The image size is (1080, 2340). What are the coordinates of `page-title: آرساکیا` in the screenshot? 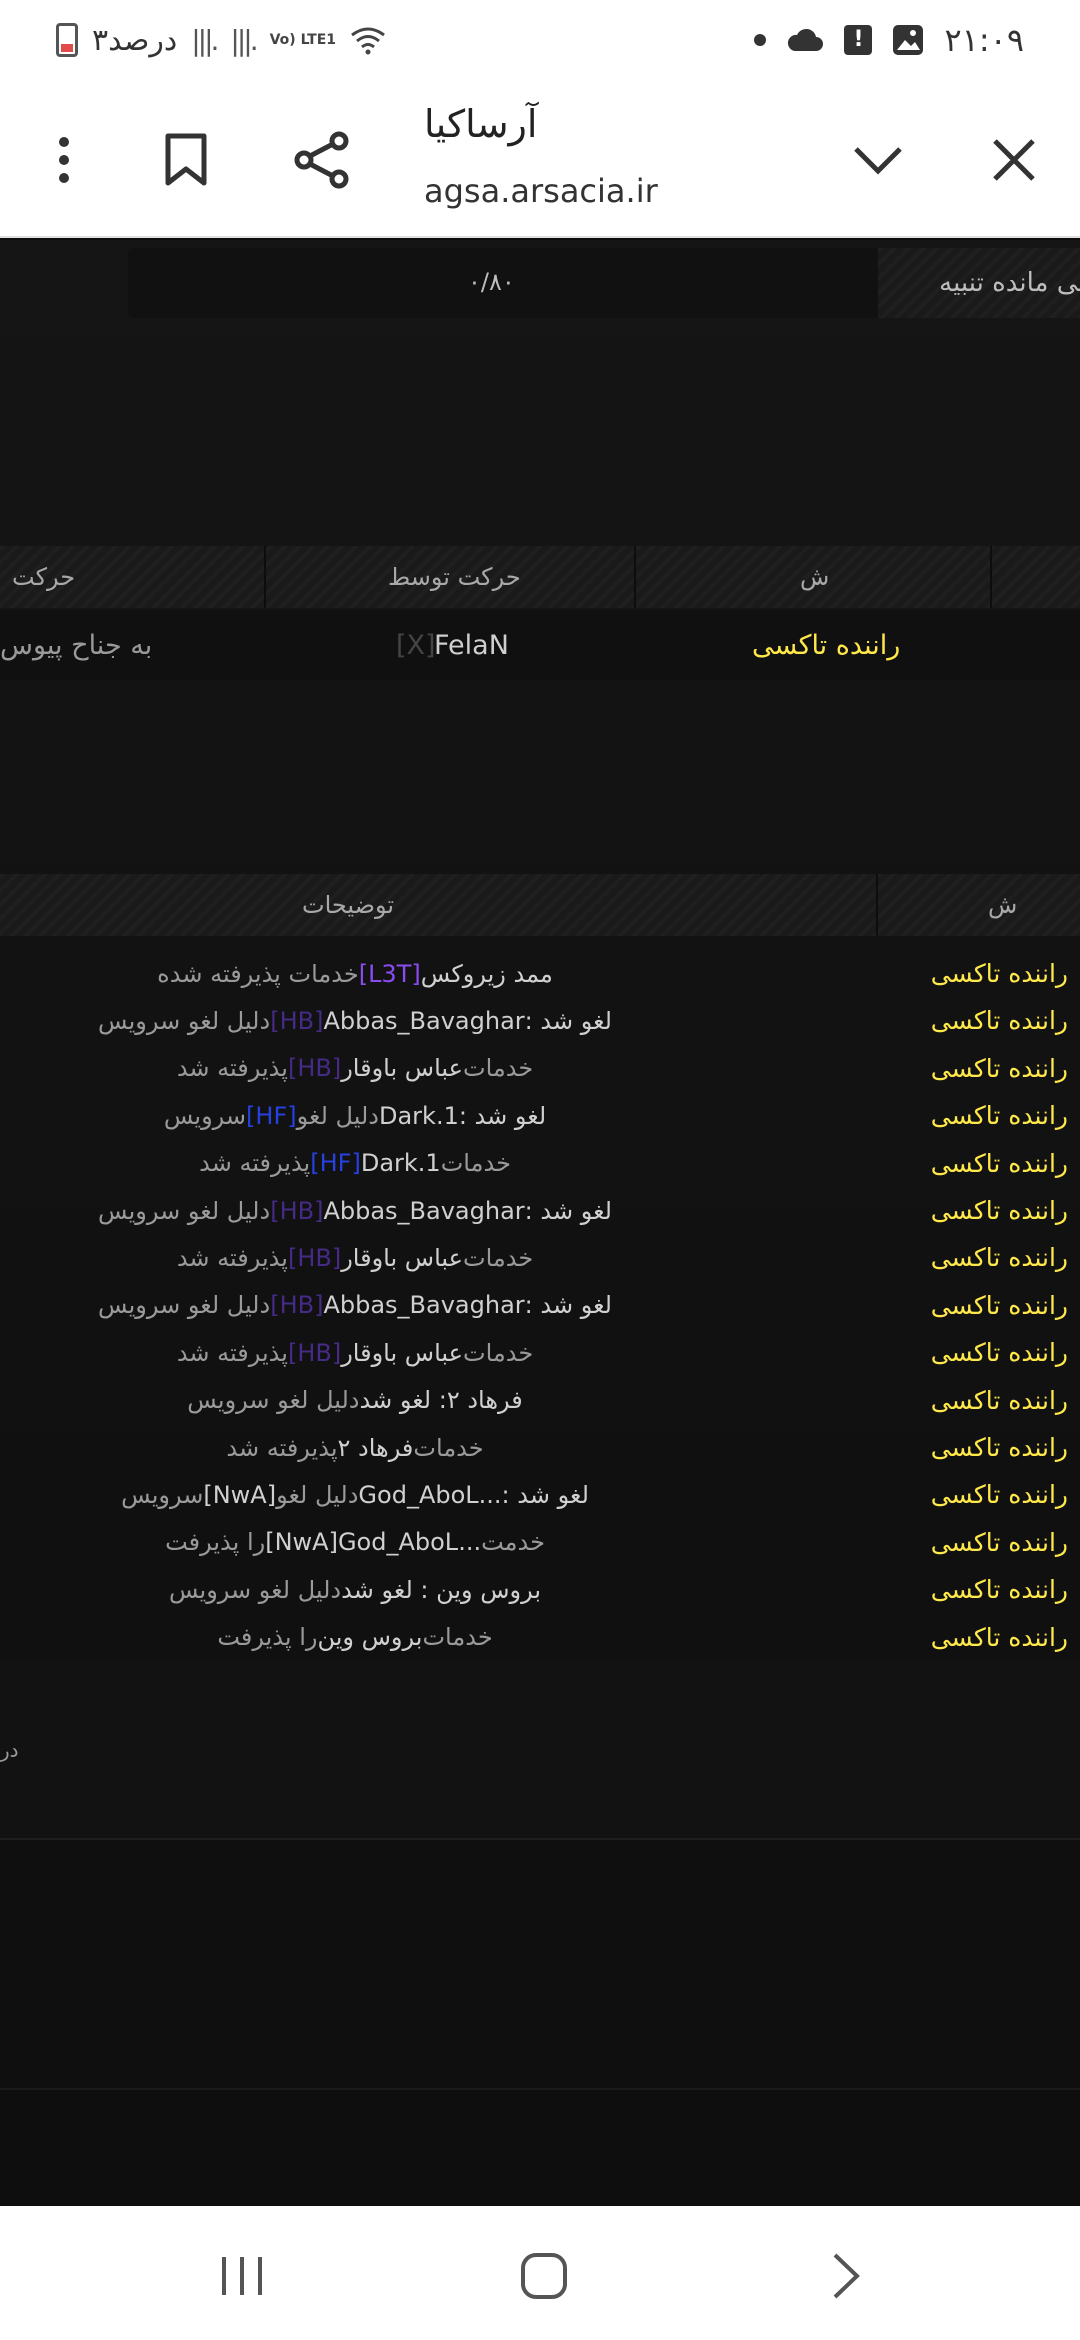 It's located at (481, 124).